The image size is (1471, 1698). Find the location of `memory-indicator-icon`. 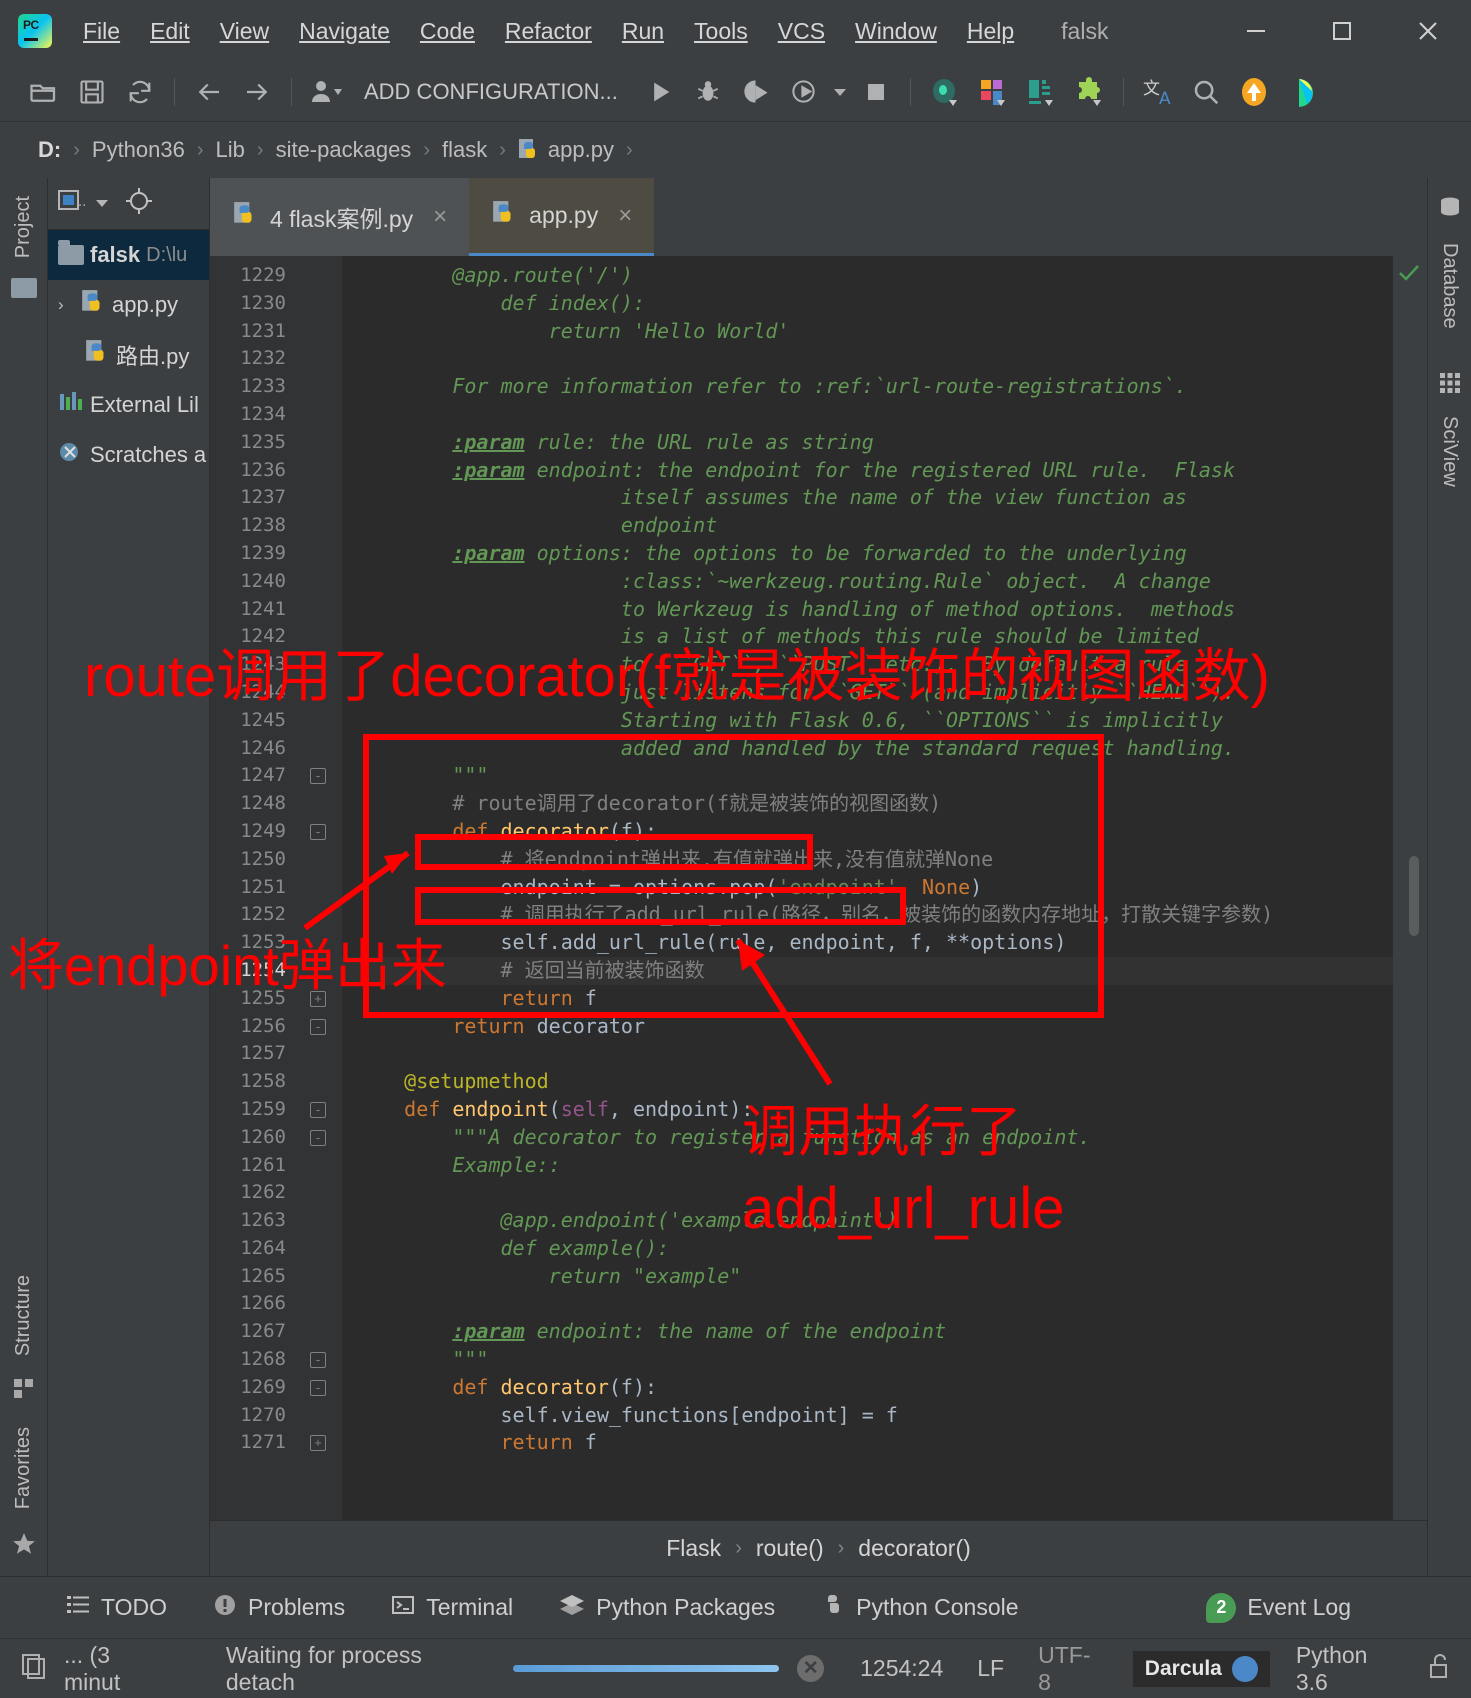

memory-indicator-icon is located at coordinates (34, 1668).